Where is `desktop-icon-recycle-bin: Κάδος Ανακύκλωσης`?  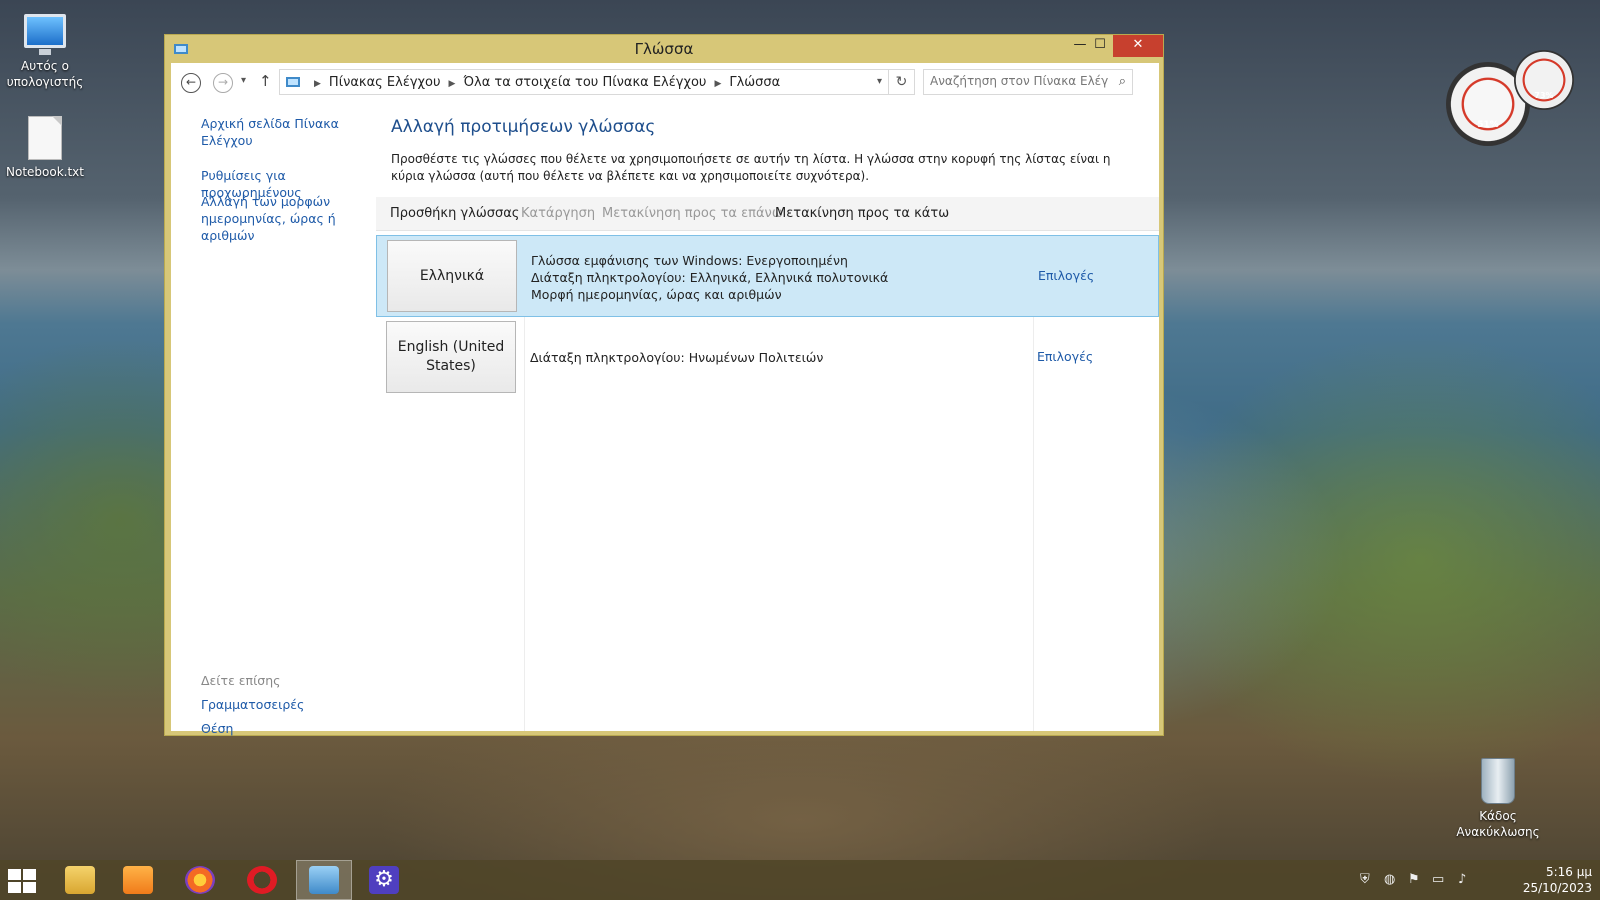 desktop-icon-recycle-bin: Κάδος Ανακύκλωσης is located at coordinates (1498, 799).